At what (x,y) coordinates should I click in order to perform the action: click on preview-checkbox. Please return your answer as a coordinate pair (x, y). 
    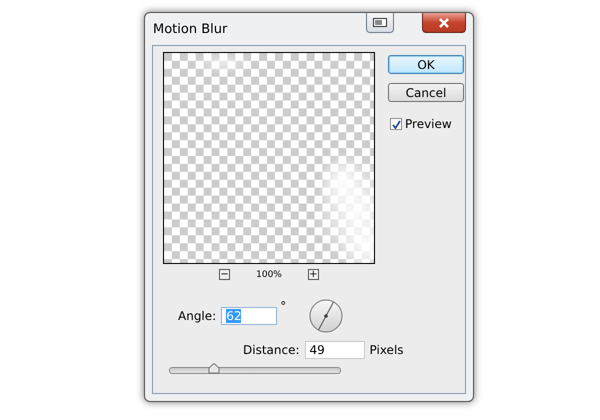
    Looking at the image, I should click on (396, 124).